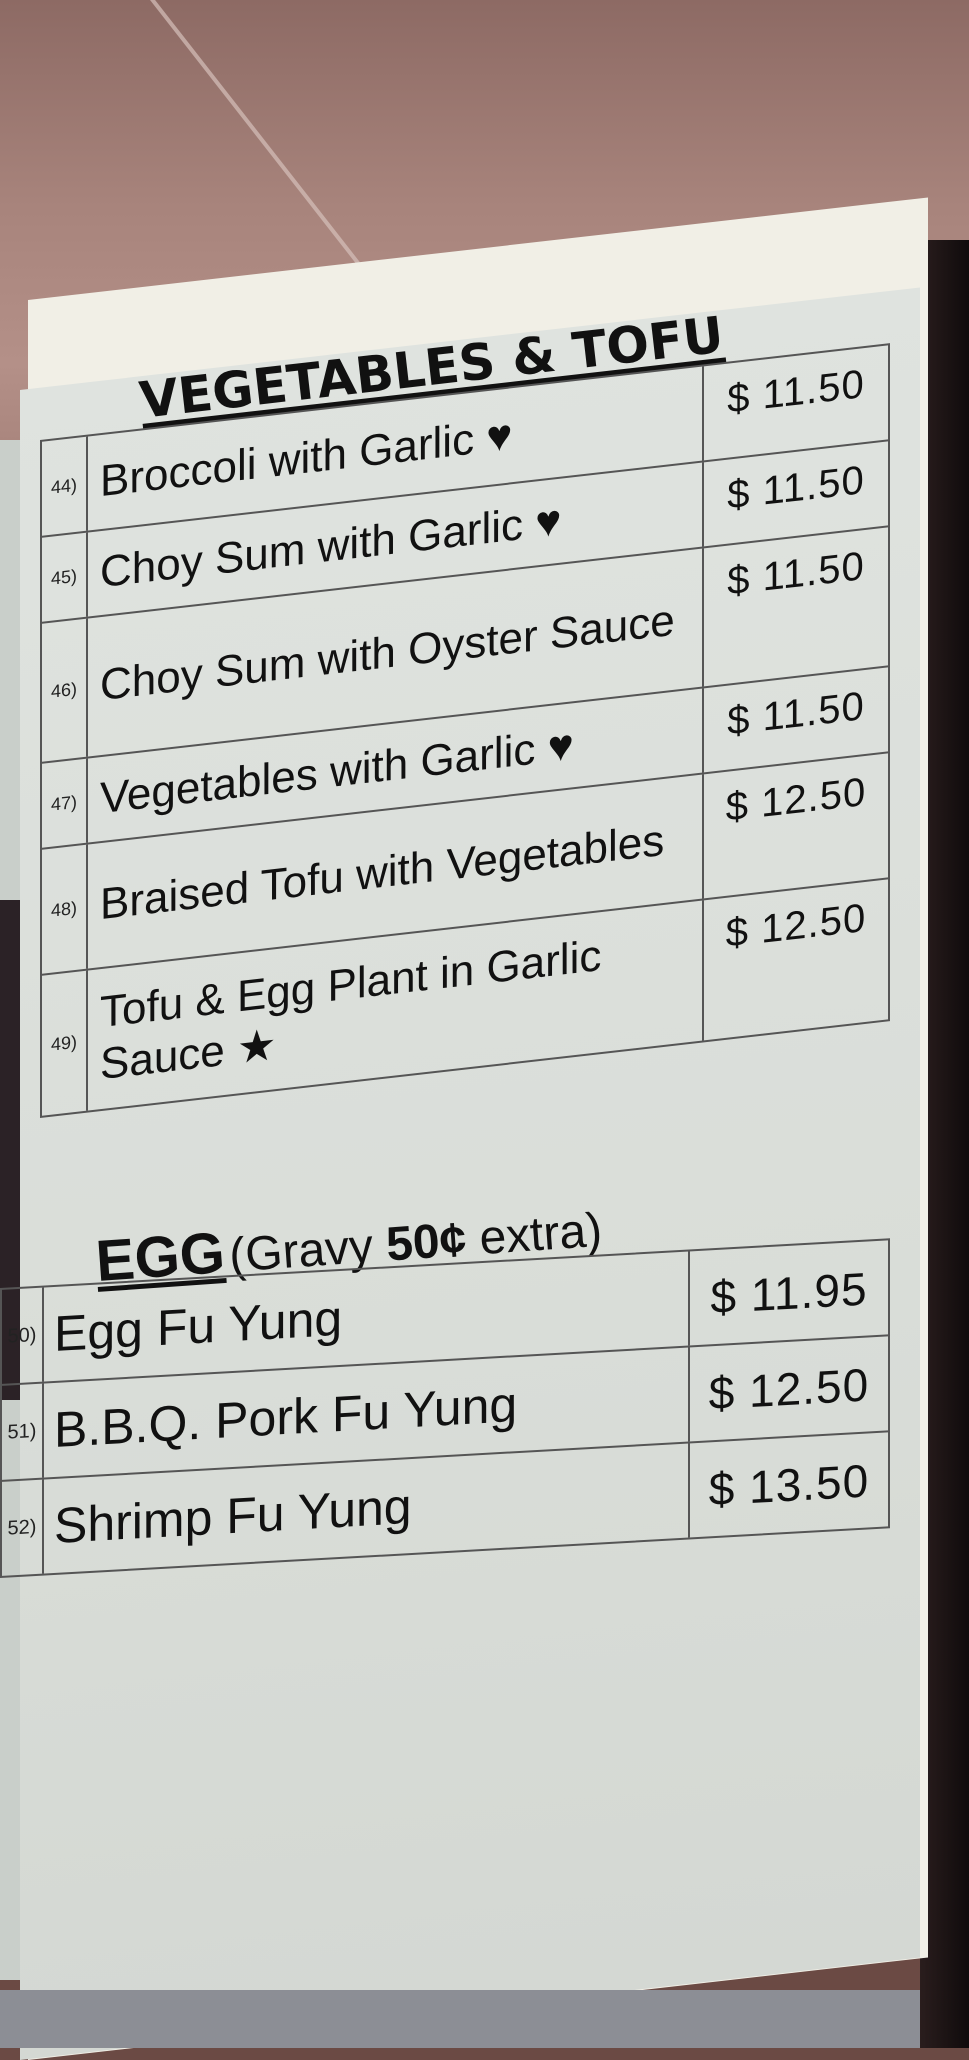 The height and width of the screenshot is (2060, 969). I want to click on item-number: 51), so click(23, 1431).